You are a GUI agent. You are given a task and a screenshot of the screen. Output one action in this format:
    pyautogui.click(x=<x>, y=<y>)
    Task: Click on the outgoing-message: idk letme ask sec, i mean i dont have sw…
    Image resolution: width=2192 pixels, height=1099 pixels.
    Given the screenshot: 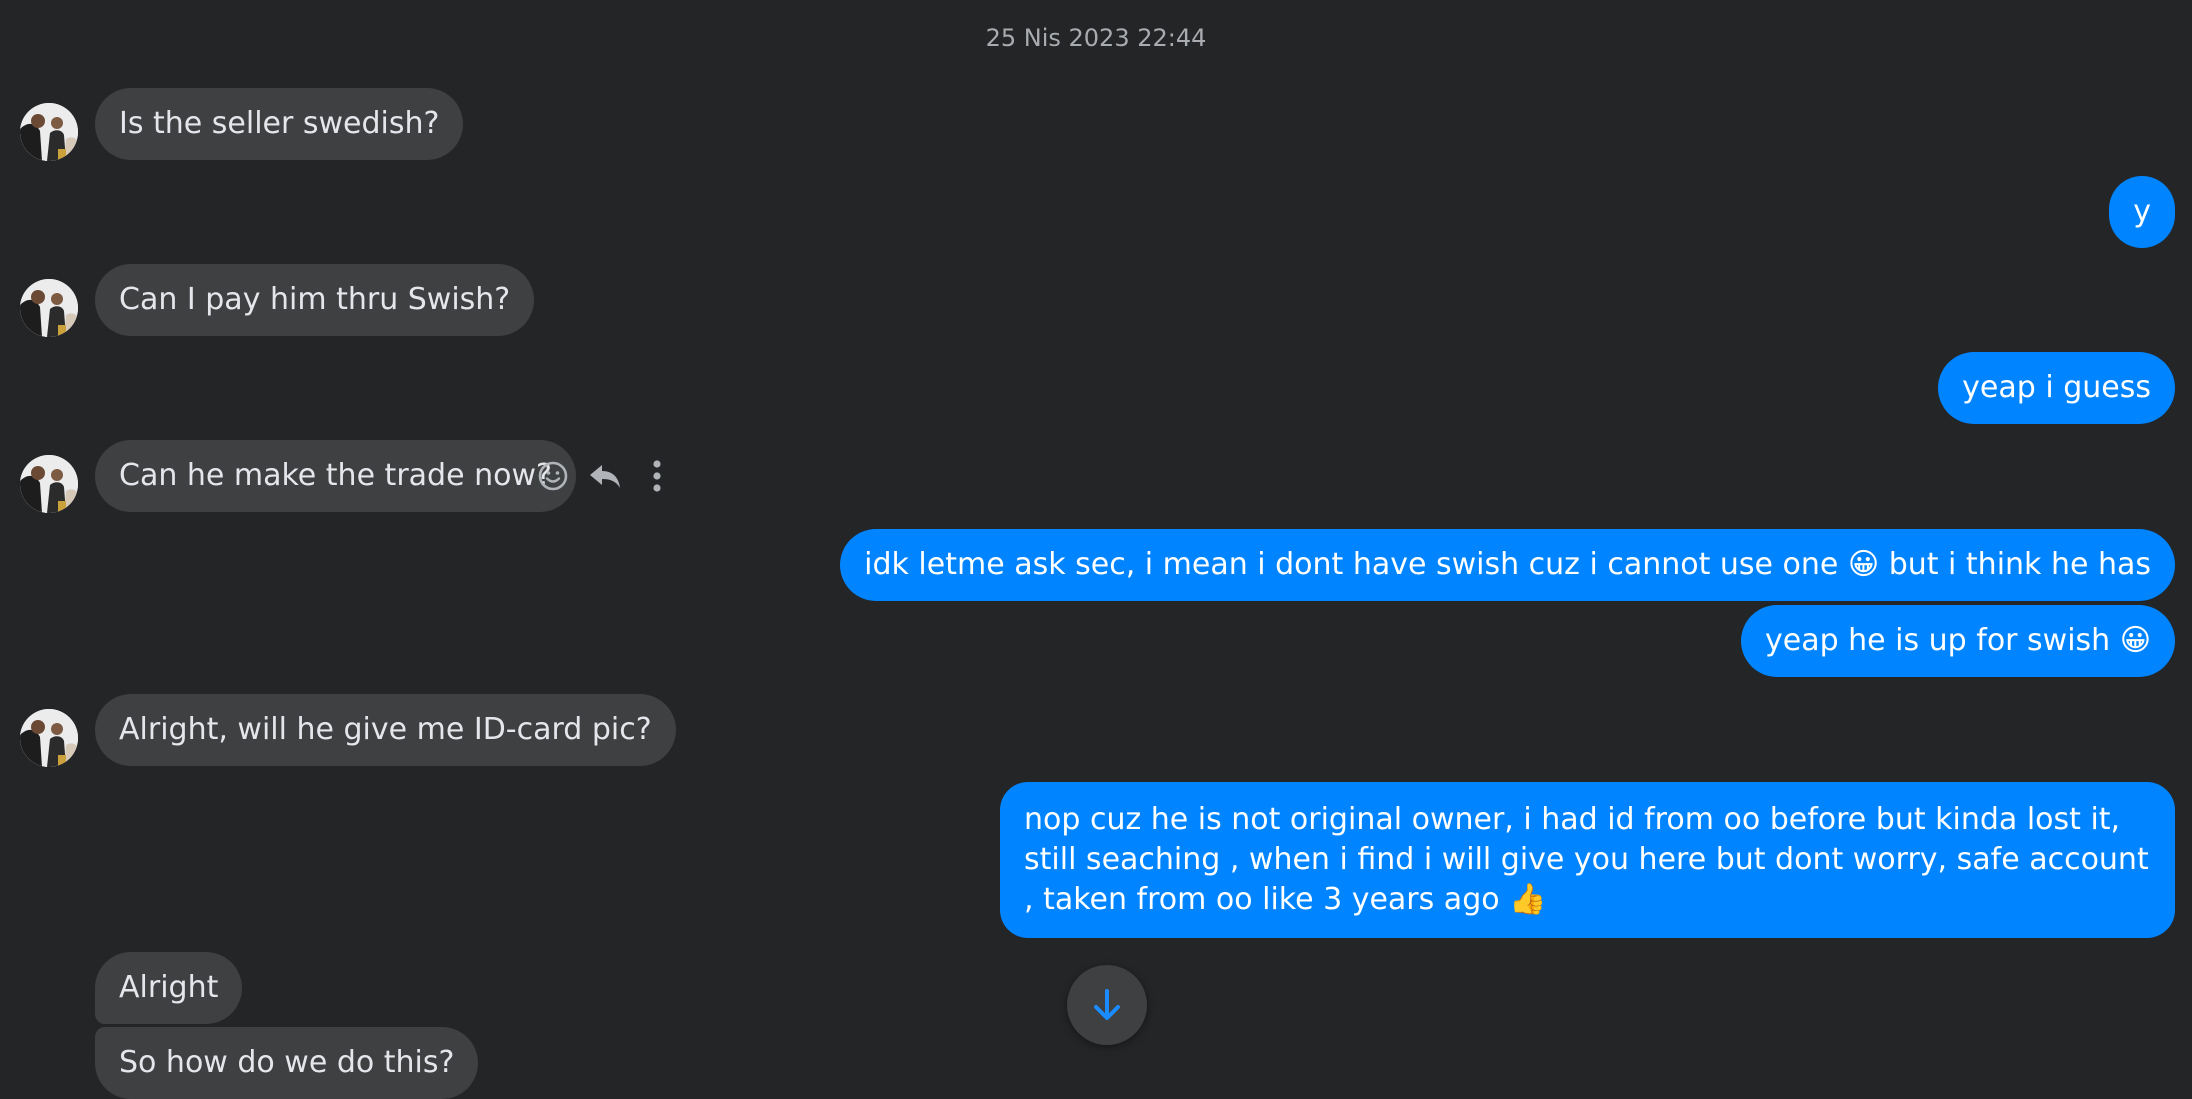 What is the action you would take?
    pyautogui.click(x=1507, y=565)
    